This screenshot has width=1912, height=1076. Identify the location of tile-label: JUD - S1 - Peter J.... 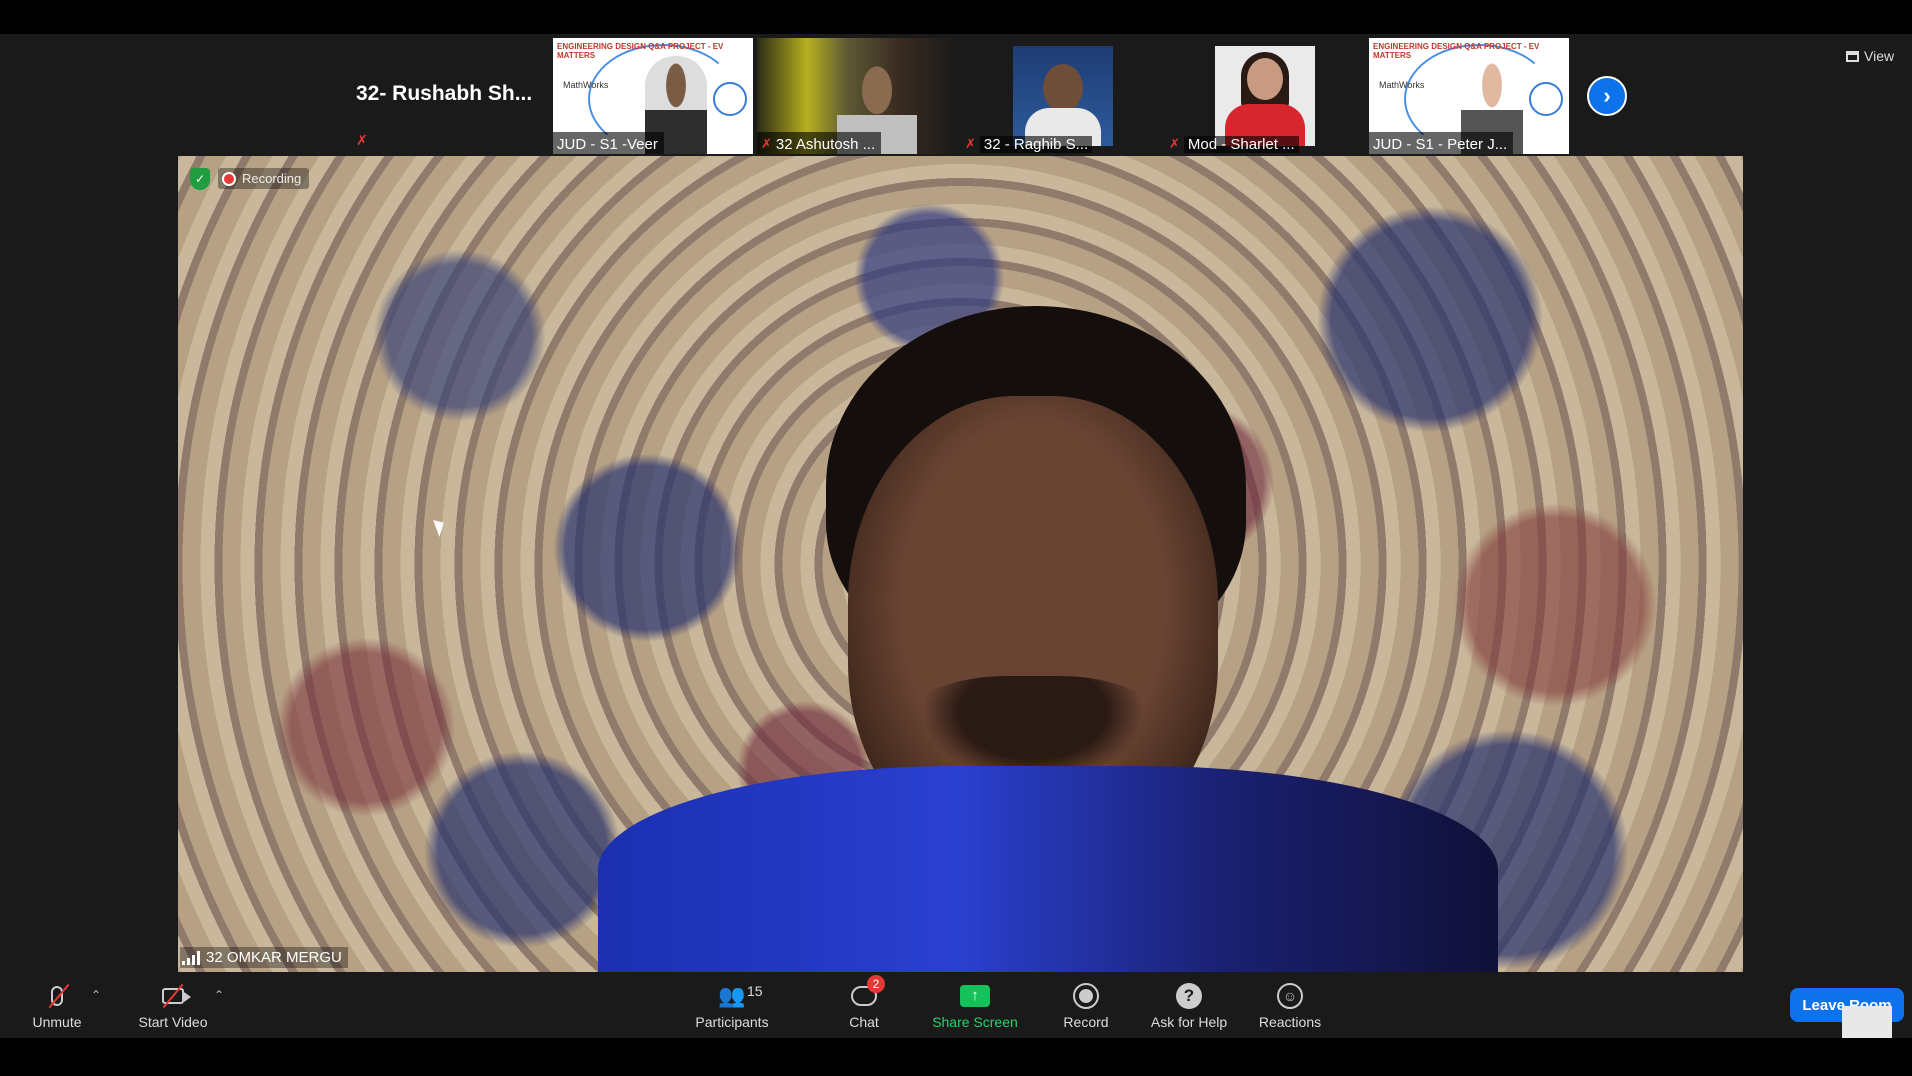
(1441, 143).